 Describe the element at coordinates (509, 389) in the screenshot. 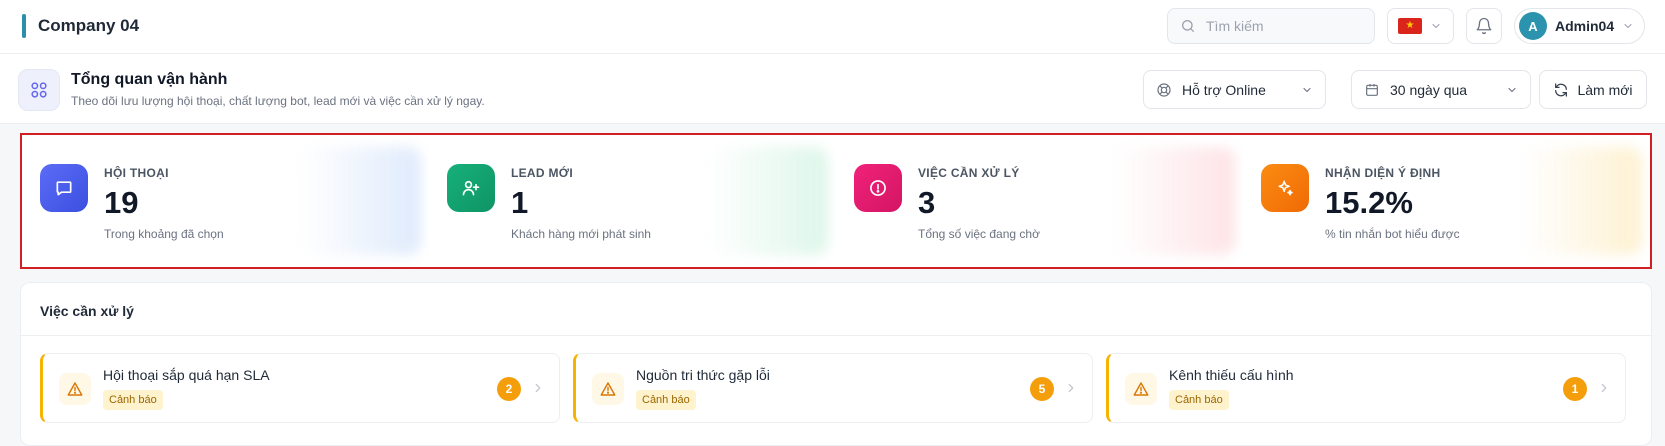

I see `task-count-badge: 2` at that location.